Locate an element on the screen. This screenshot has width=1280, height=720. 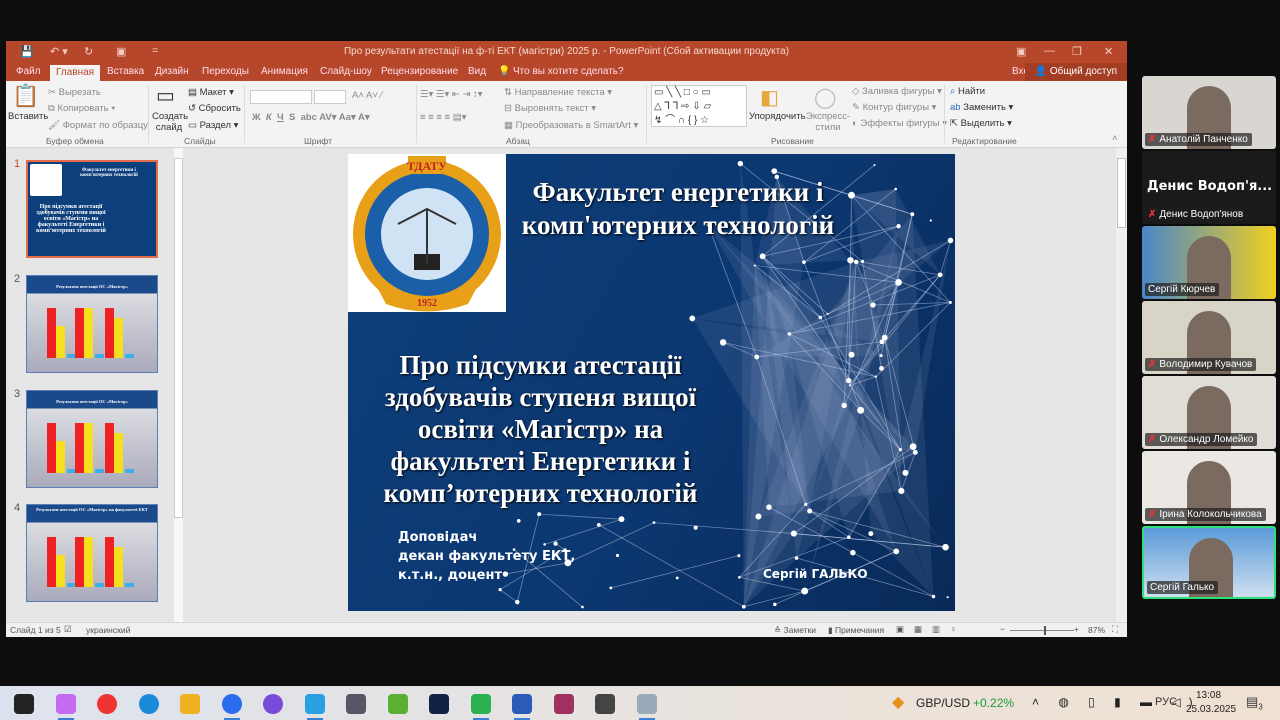
new-slide-icon: ▭ is located at coordinates (165, 95).